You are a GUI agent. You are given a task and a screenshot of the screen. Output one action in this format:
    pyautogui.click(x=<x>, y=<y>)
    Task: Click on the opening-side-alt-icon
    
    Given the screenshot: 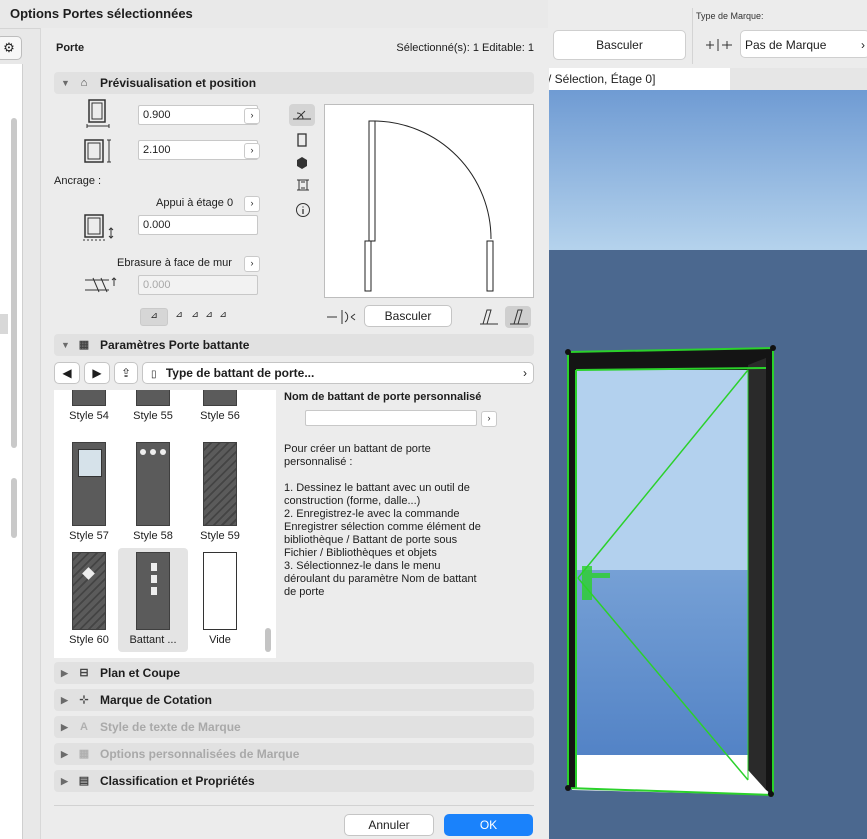 What is the action you would take?
    pyautogui.click(x=518, y=317)
    